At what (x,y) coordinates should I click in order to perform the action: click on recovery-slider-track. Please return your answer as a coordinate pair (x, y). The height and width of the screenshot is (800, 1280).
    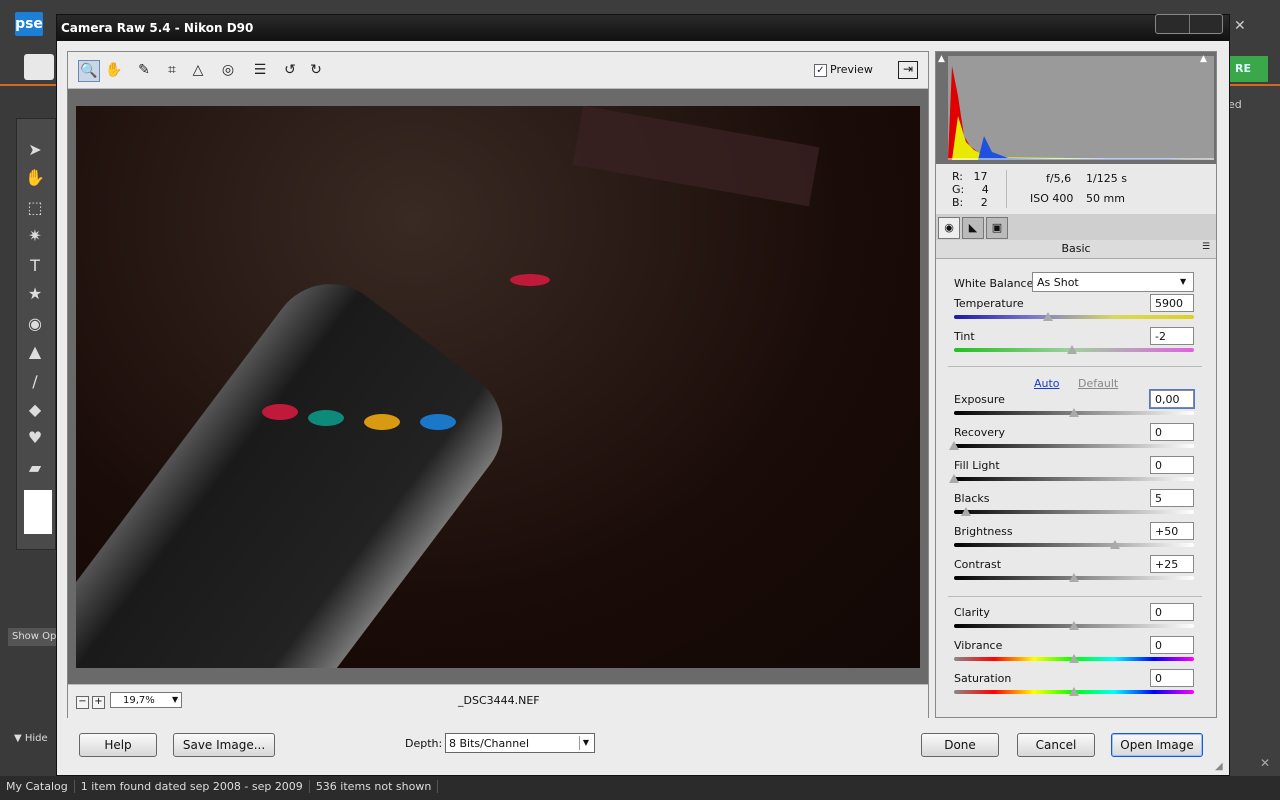
    Looking at the image, I should click on (1074, 446).